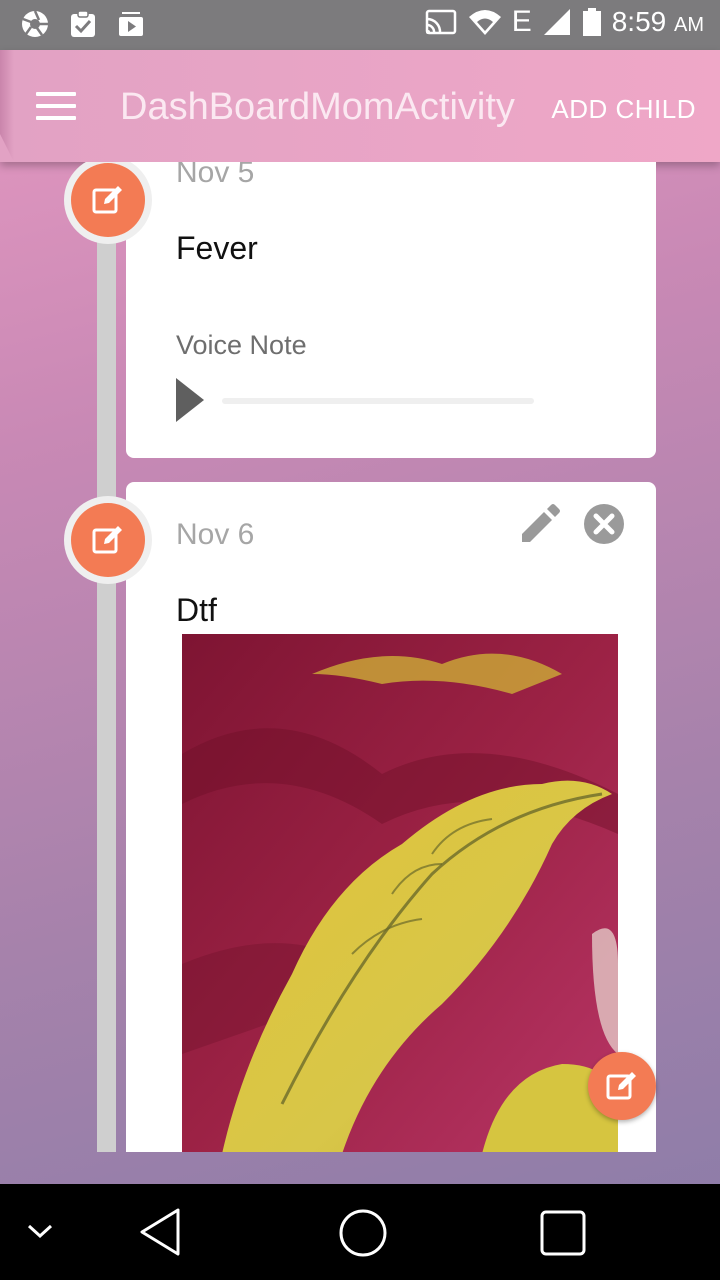 The image size is (720, 1280). I want to click on recents-icon, so click(563, 1233).